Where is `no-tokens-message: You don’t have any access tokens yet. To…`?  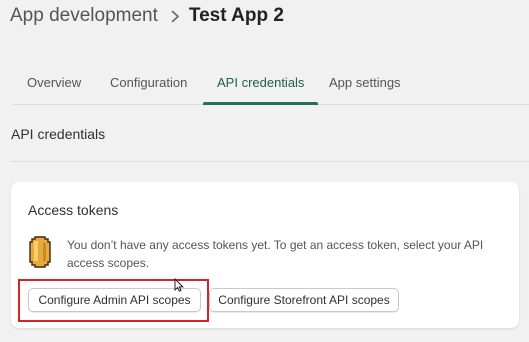
no-tokens-message: You don’t have any access tokens yet. To… is located at coordinates (275, 254).